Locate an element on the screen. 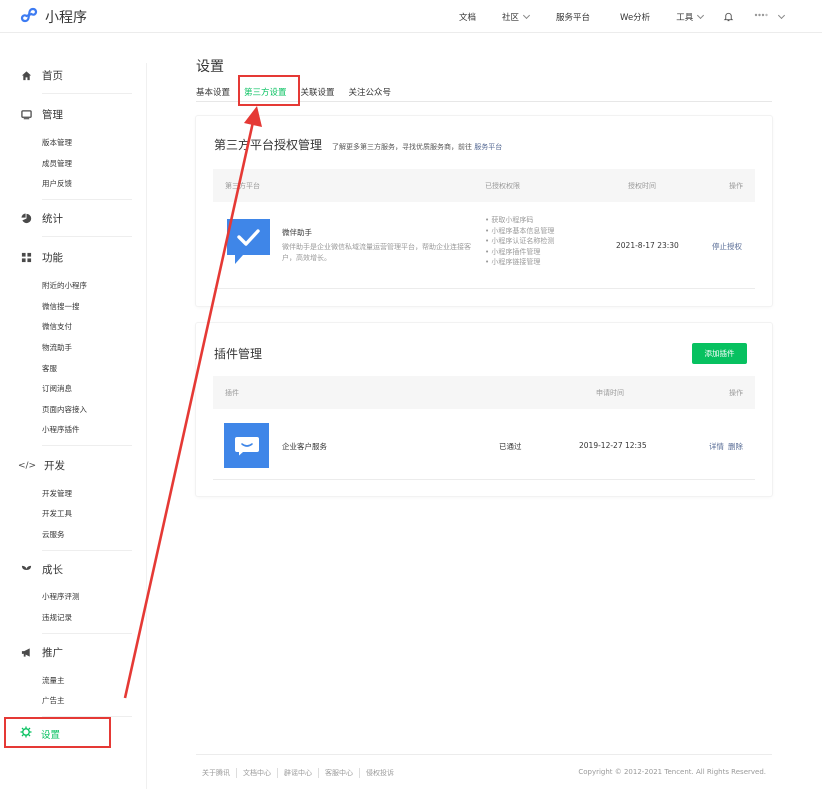 The width and height of the screenshot is (822, 789). pie-chart-icon is located at coordinates (26, 219).